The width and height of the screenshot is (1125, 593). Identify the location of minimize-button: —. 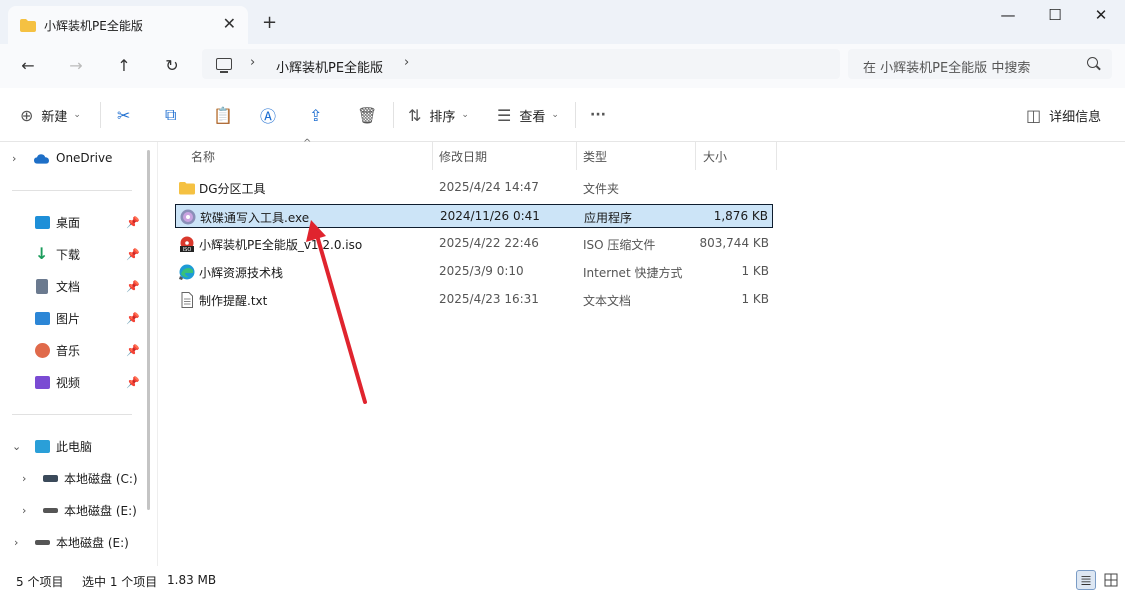
(1008, 16).